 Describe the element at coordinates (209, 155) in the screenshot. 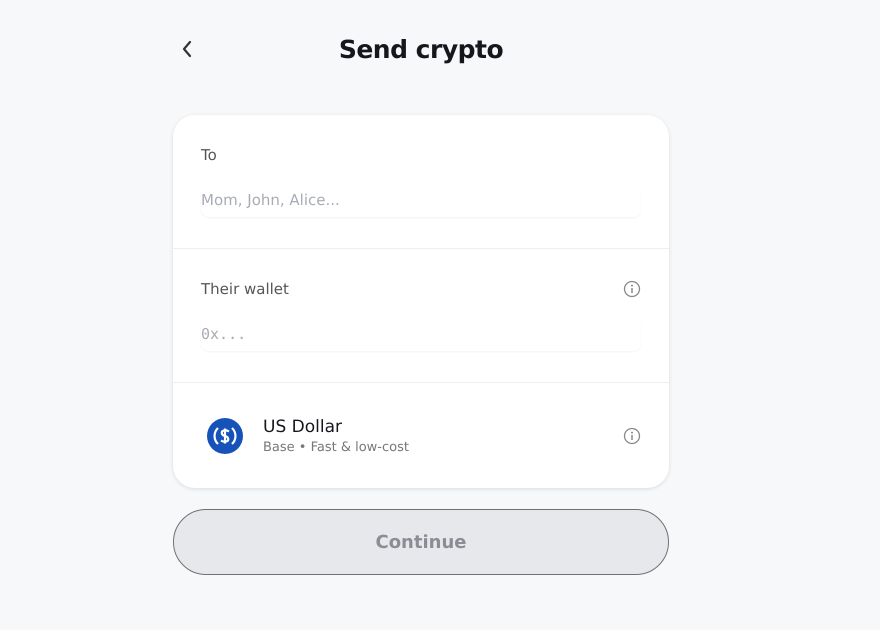

I see `field-label: To` at that location.